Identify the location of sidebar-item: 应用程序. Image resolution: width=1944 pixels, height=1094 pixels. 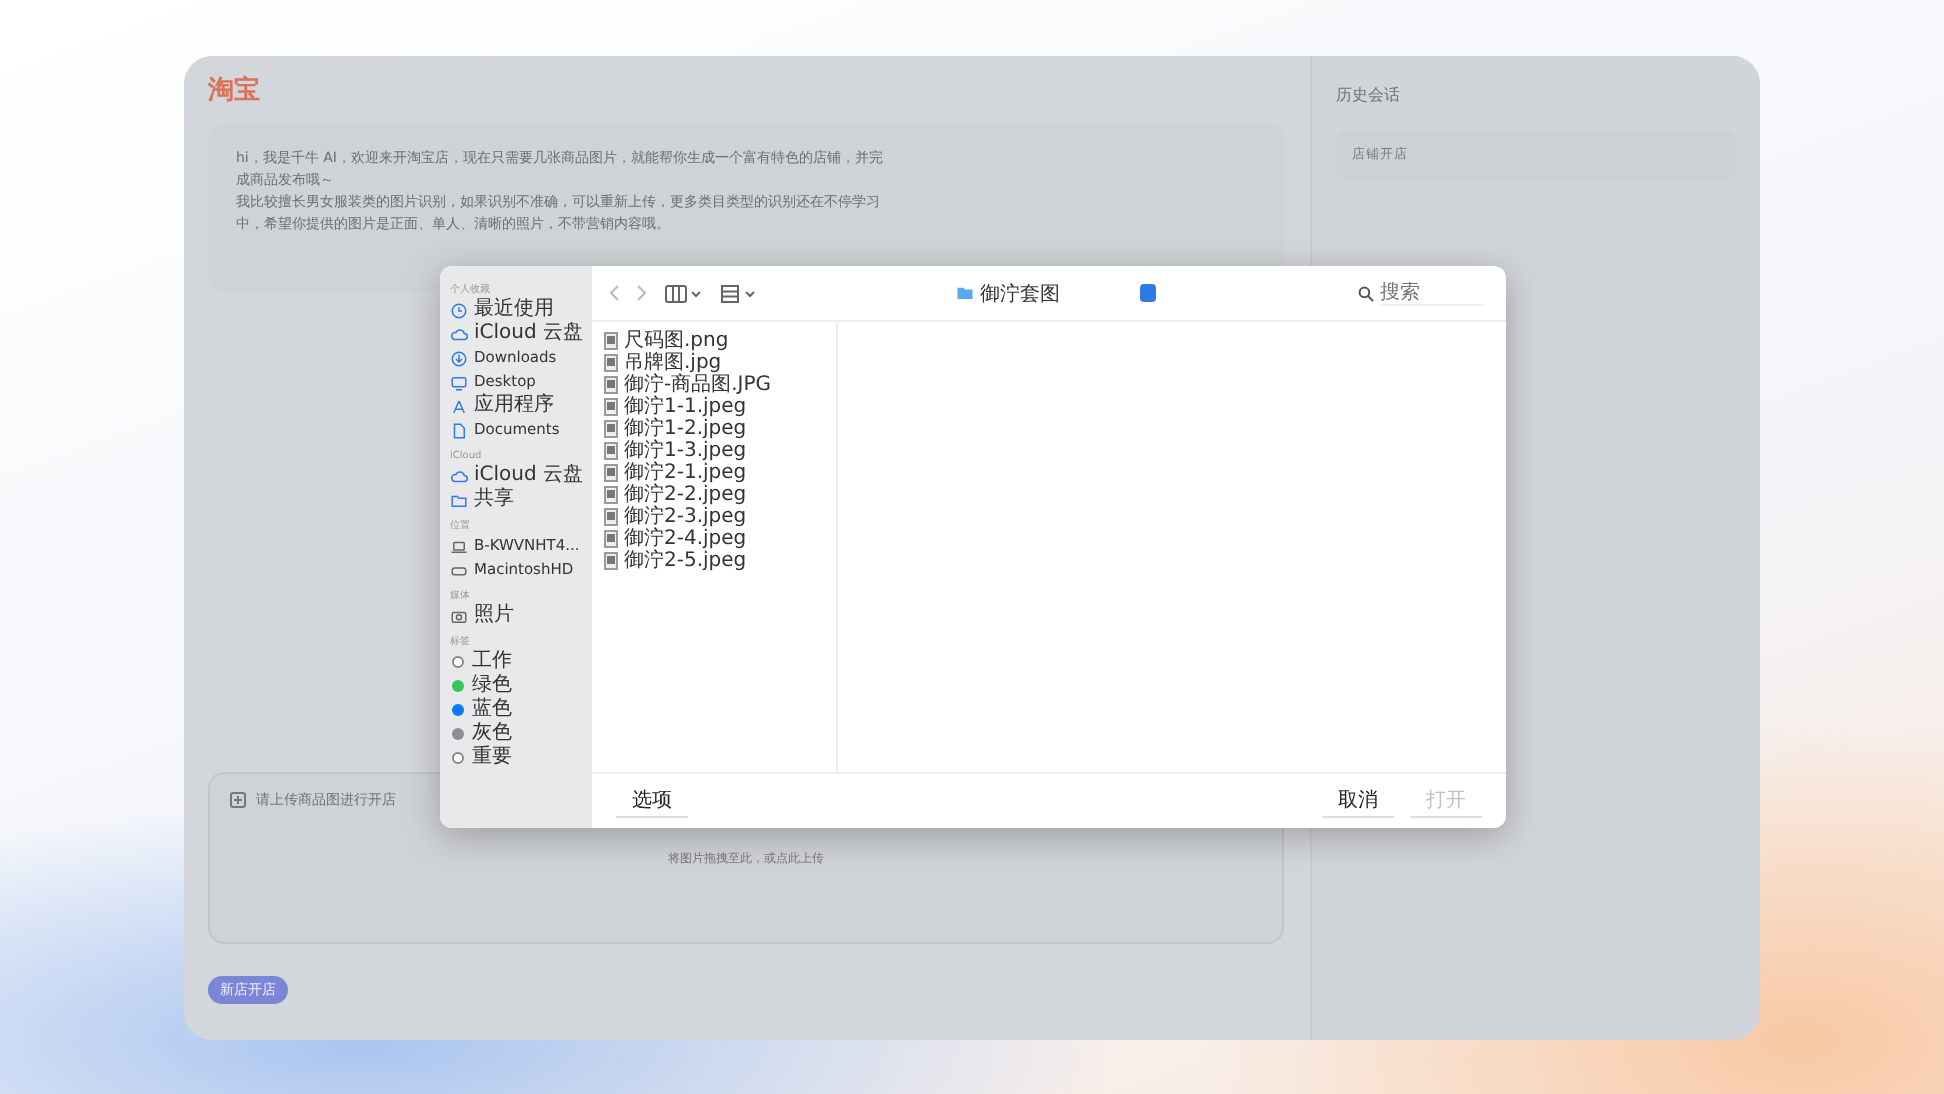
(518, 406).